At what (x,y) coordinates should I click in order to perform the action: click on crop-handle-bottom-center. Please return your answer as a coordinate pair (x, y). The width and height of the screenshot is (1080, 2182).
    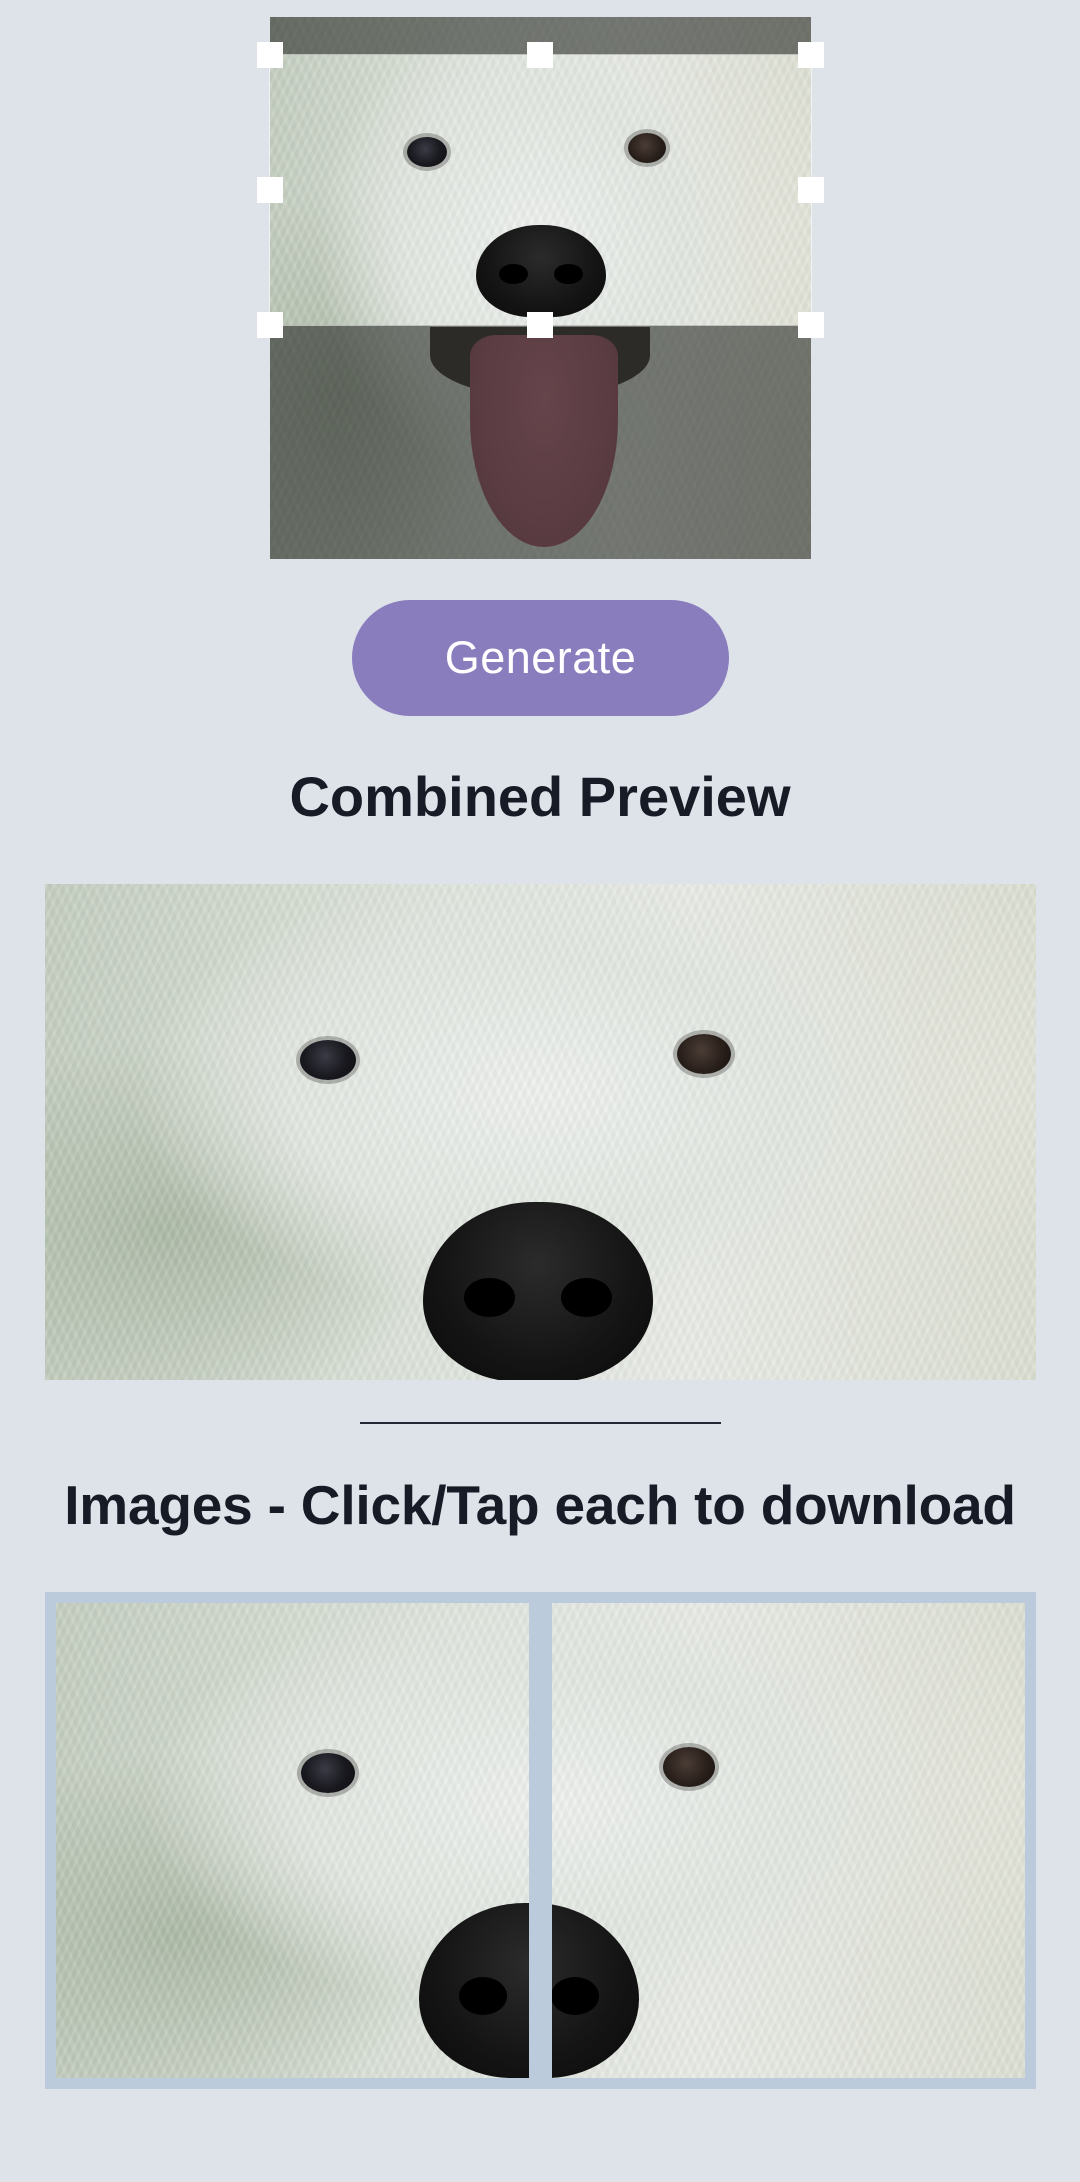
    Looking at the image, I should click on (540, 325).